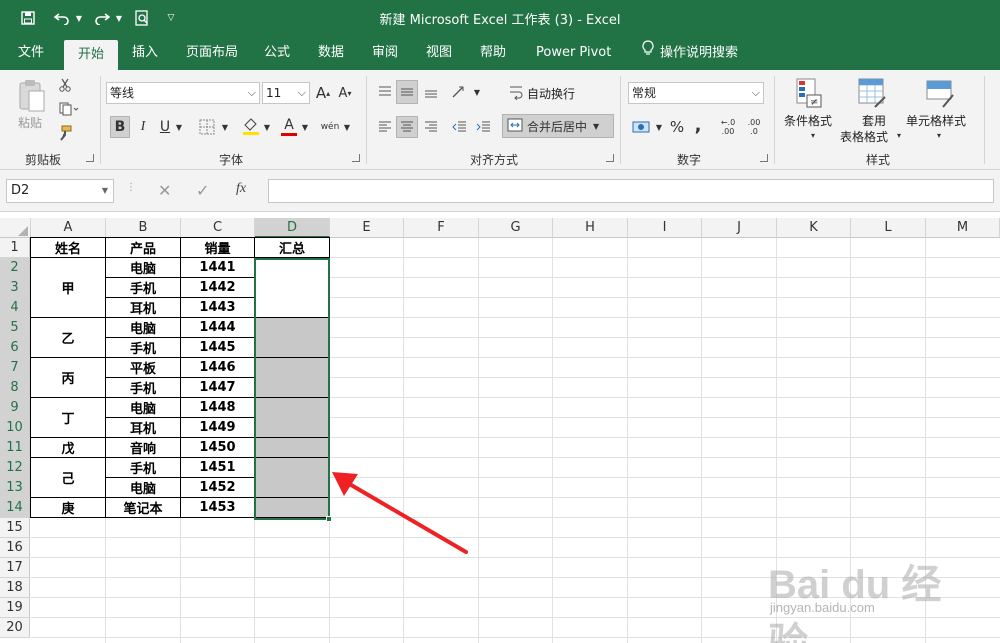  Describe the element at coordinates (91, 55) in the screenshot. I see `tab-home: 开始` at that location.